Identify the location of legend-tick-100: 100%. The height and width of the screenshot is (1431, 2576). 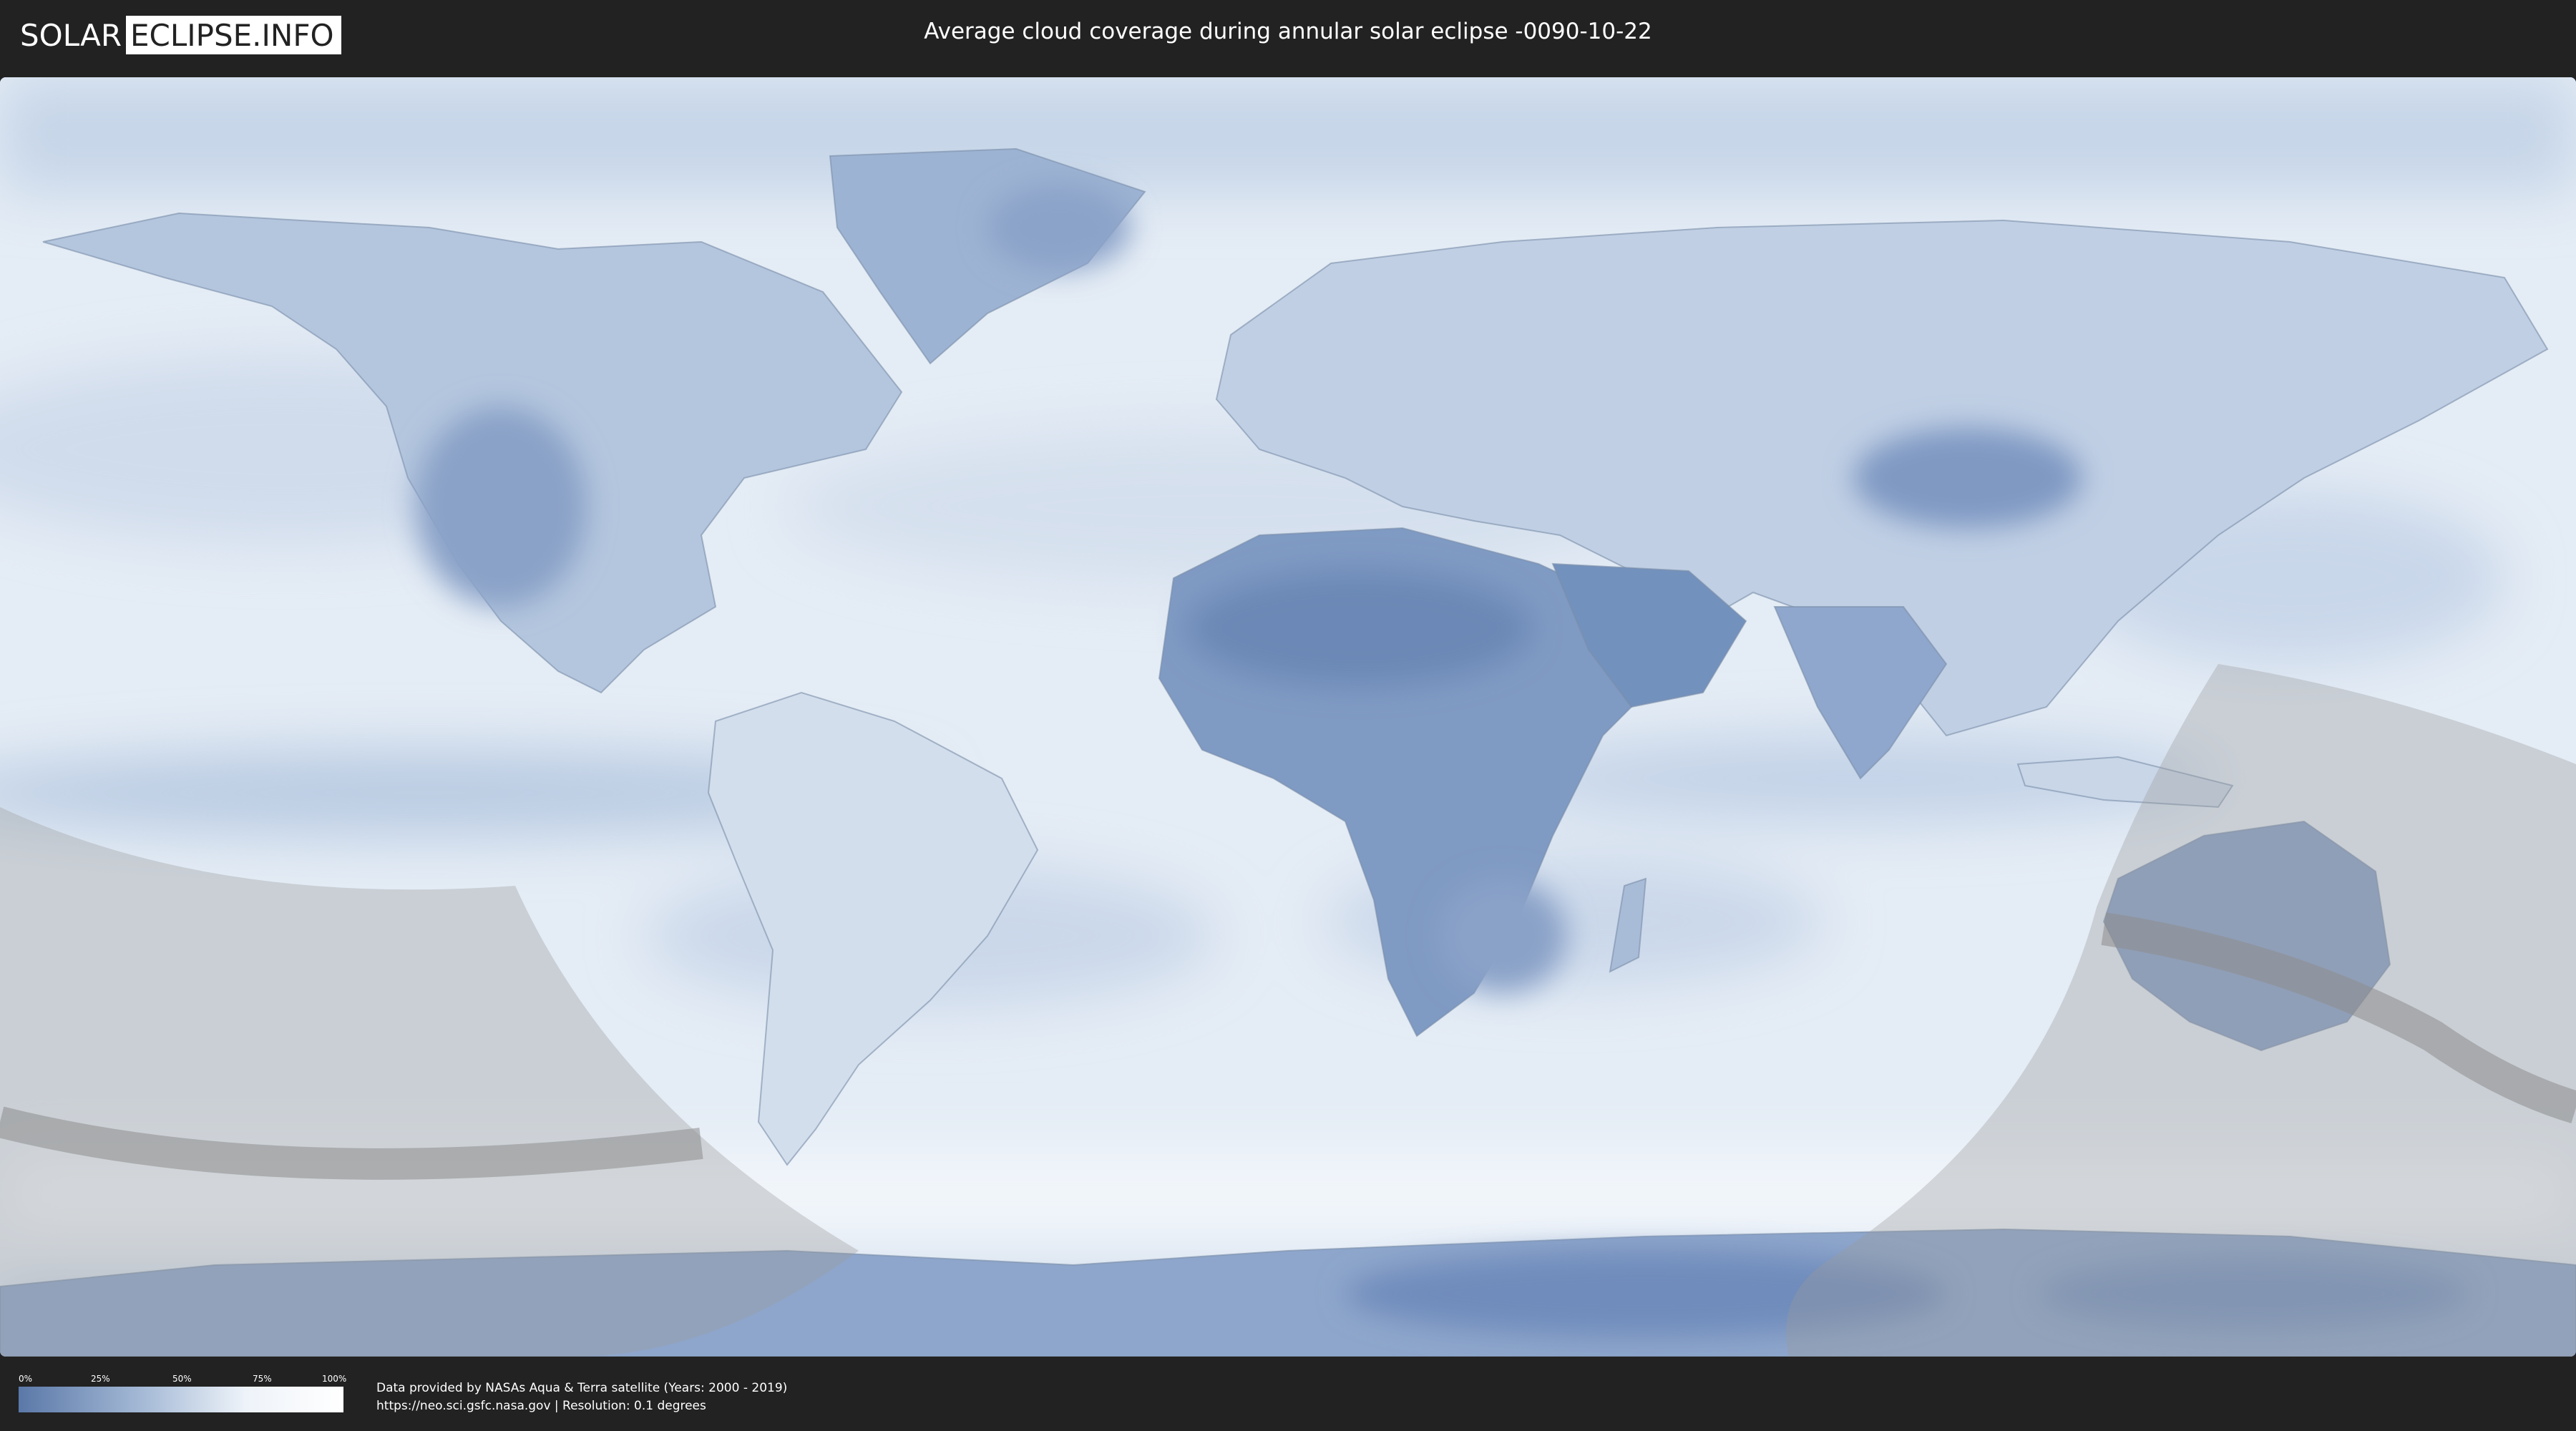
(334, 1379).